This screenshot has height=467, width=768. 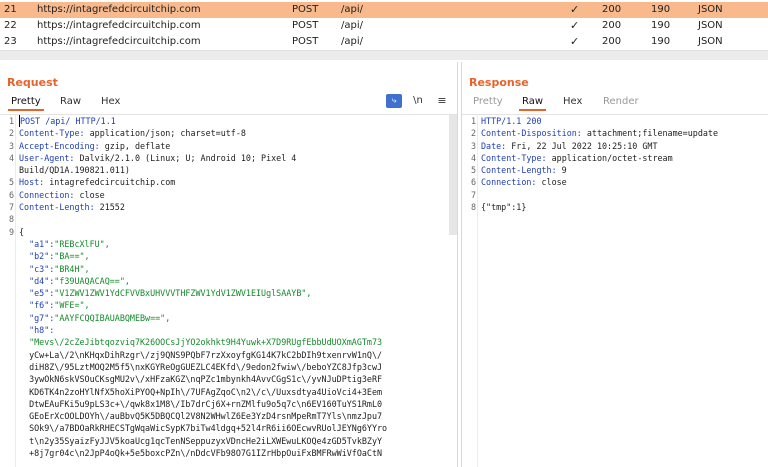 What do you see at coordinates (473, 207) in the screenshot?
I see `line-number: 8` at bounding box center [473, 207].